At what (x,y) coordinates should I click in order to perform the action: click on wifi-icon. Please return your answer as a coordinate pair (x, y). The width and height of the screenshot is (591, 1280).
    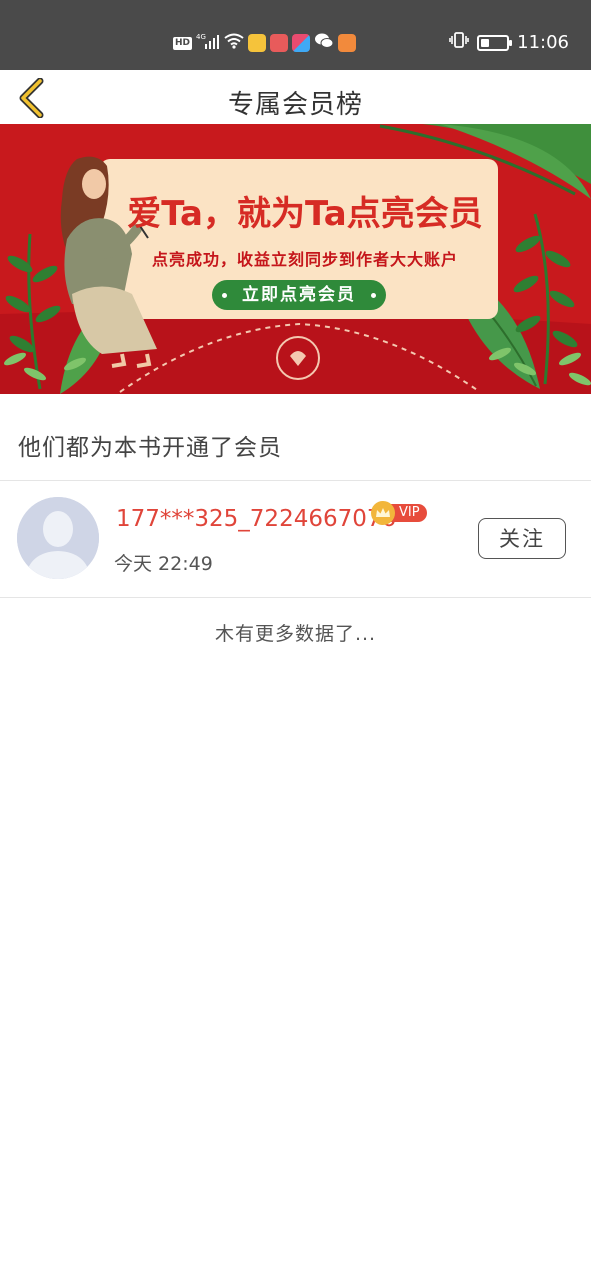
    Looking at the image, I should click on (234, 43).